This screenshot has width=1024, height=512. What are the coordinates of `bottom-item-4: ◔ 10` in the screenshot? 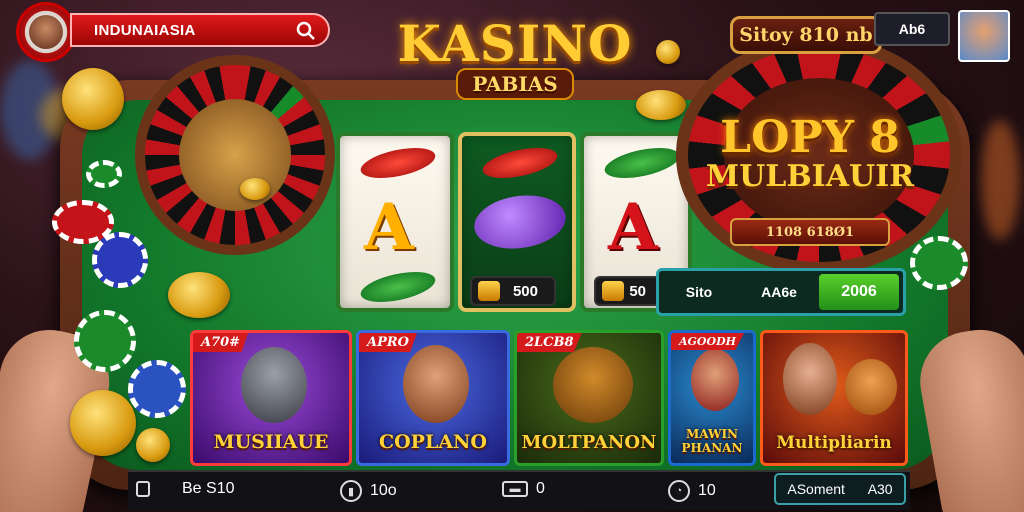 It's located at (692, 491).